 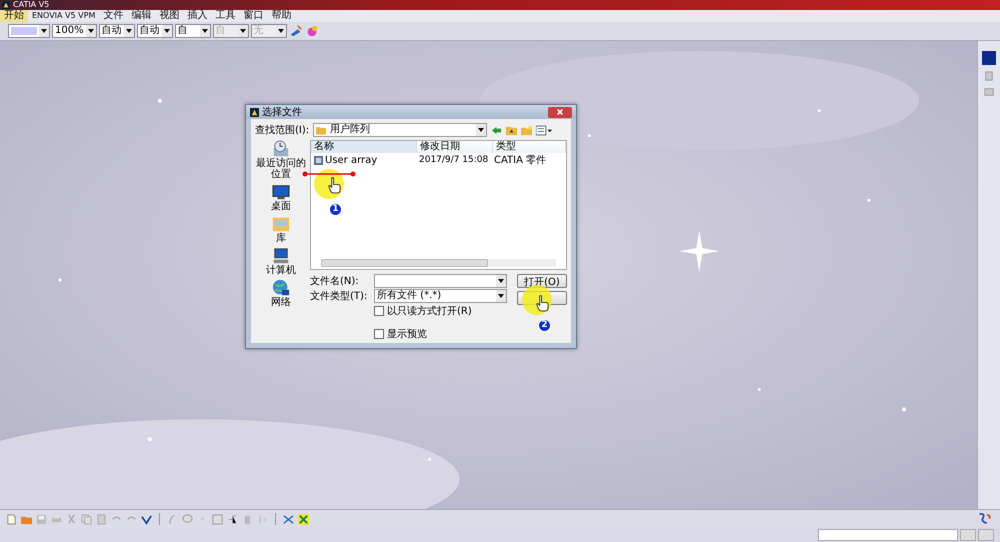 What do you see at coordinates (41, 519) in the screenshot?
I see `save-icon` at bounding box center [41, 519].